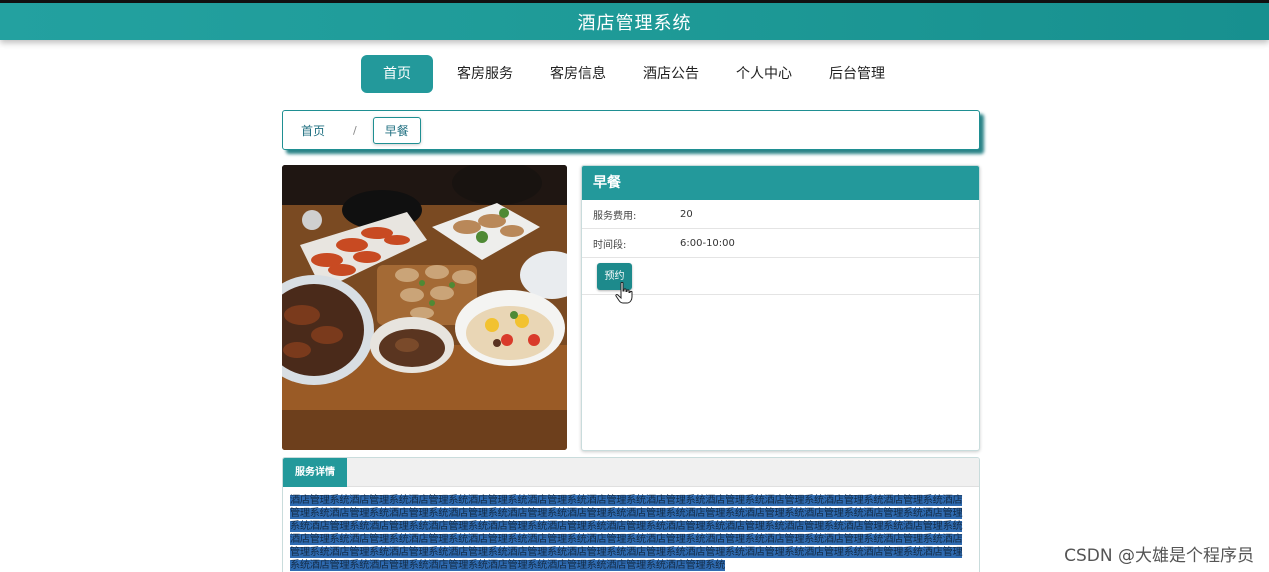 This screenshot has height=572, width=1269. I want to click on top-header-bar: 酒店管理系统, so click(634, 20).